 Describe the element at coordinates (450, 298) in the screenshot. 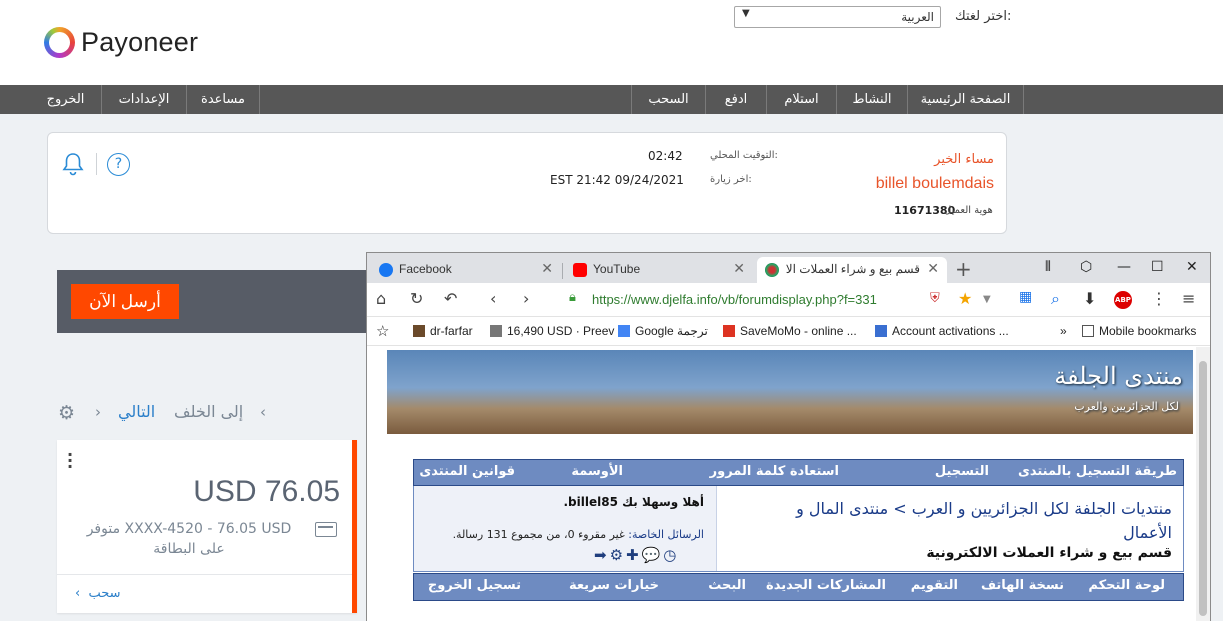

I see `undo-icon: ↶` at that location.